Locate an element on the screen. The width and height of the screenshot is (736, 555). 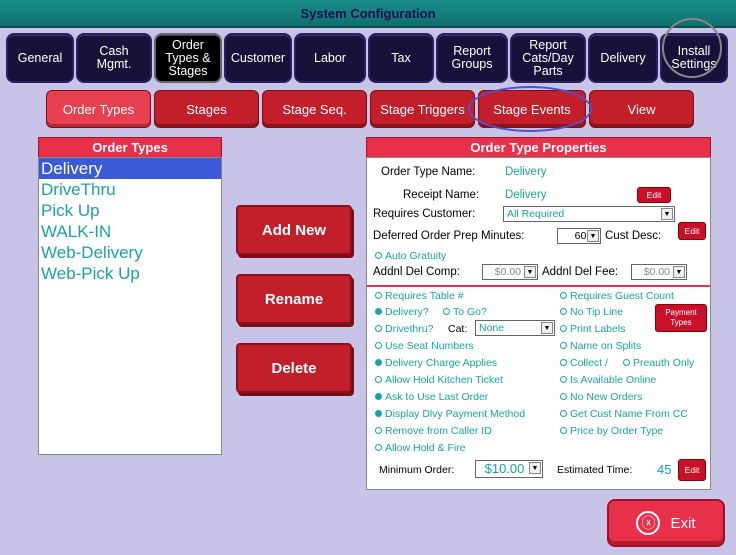
order-type-name-value: Delivery is located at coordinates (526, 172).